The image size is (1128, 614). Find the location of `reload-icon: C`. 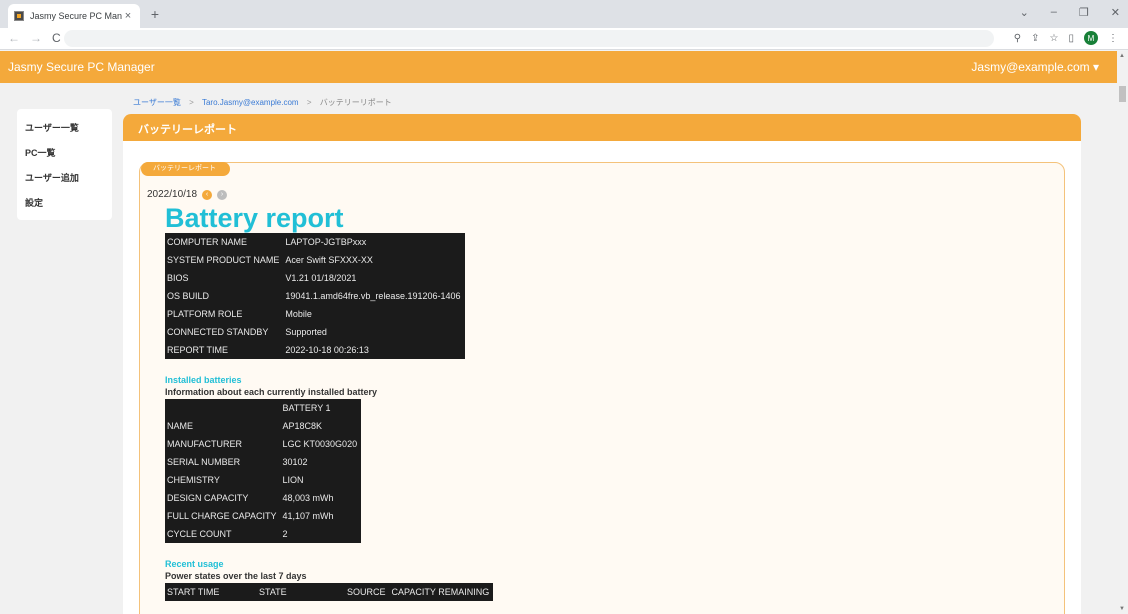

reload-icon: C is located at coordinates (56, 38).